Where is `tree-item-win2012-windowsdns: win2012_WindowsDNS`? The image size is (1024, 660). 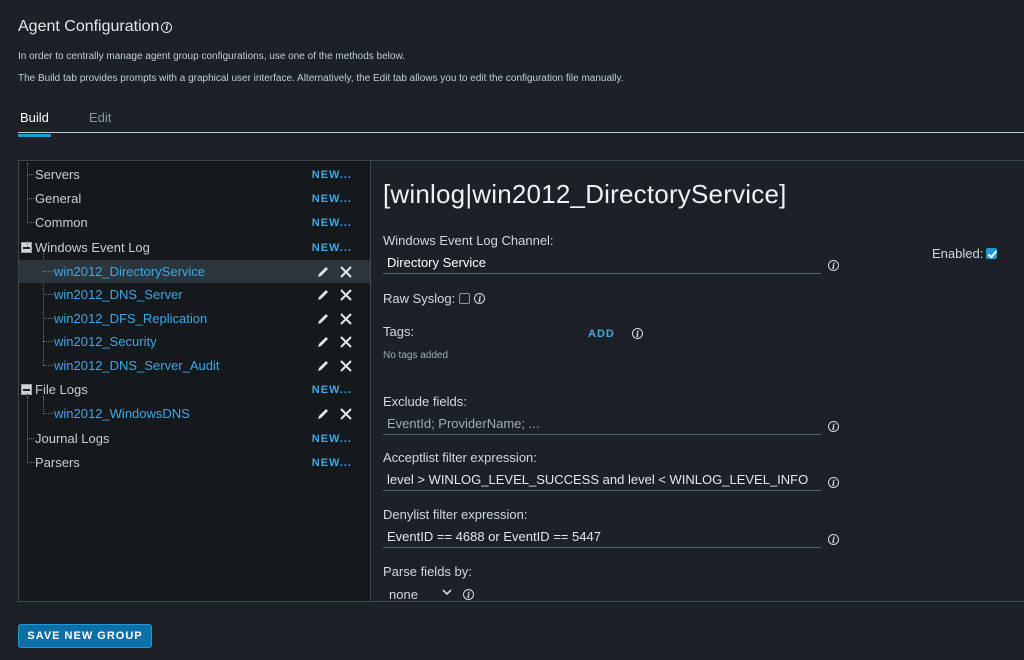
tree-item-win2012-windowsdns: win2012_WindowsDNS is located at coordinates (194, 410).